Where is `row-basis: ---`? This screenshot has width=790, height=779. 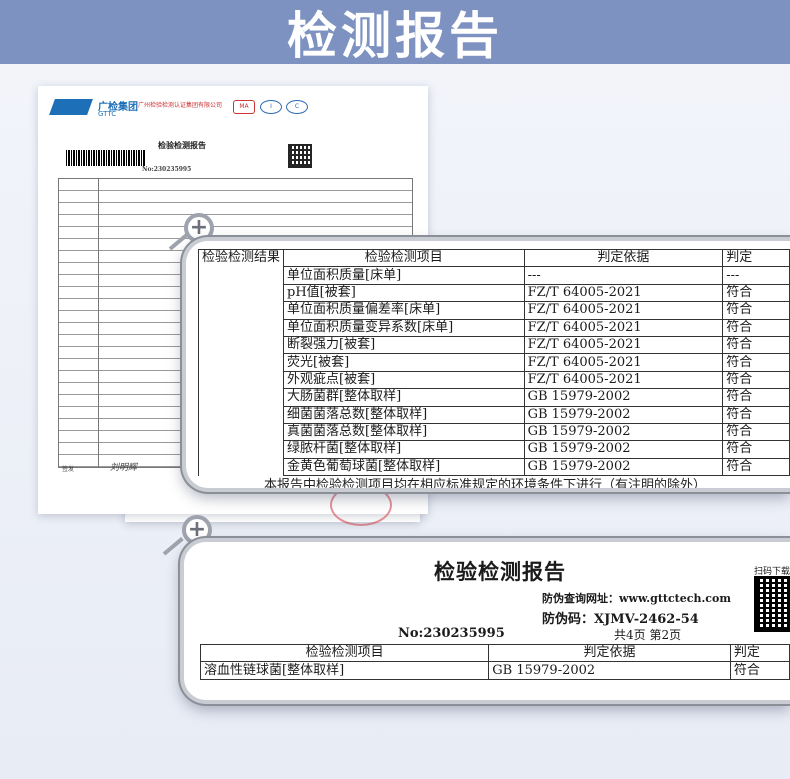 row-basis: --- is located at coordinates (623, 275).